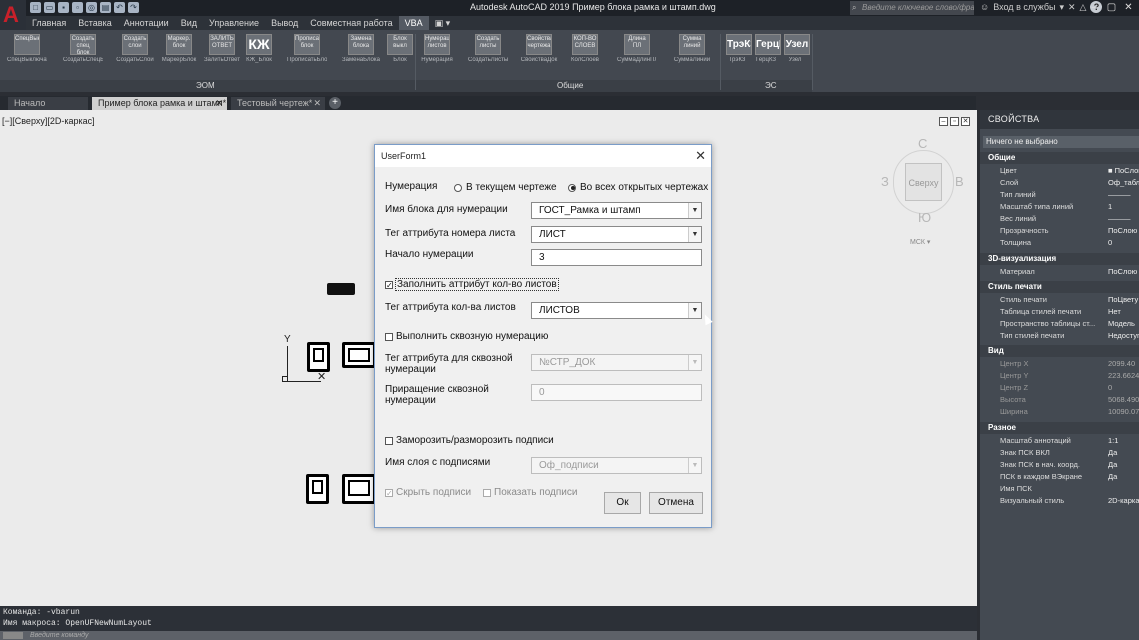 Image resolution: width=1139 pixels, height=640 pixels. What do you see at coordinates (133, 7) in the screenshot?
I see `redo-icon: ↷` at bounding box center [133, 7].